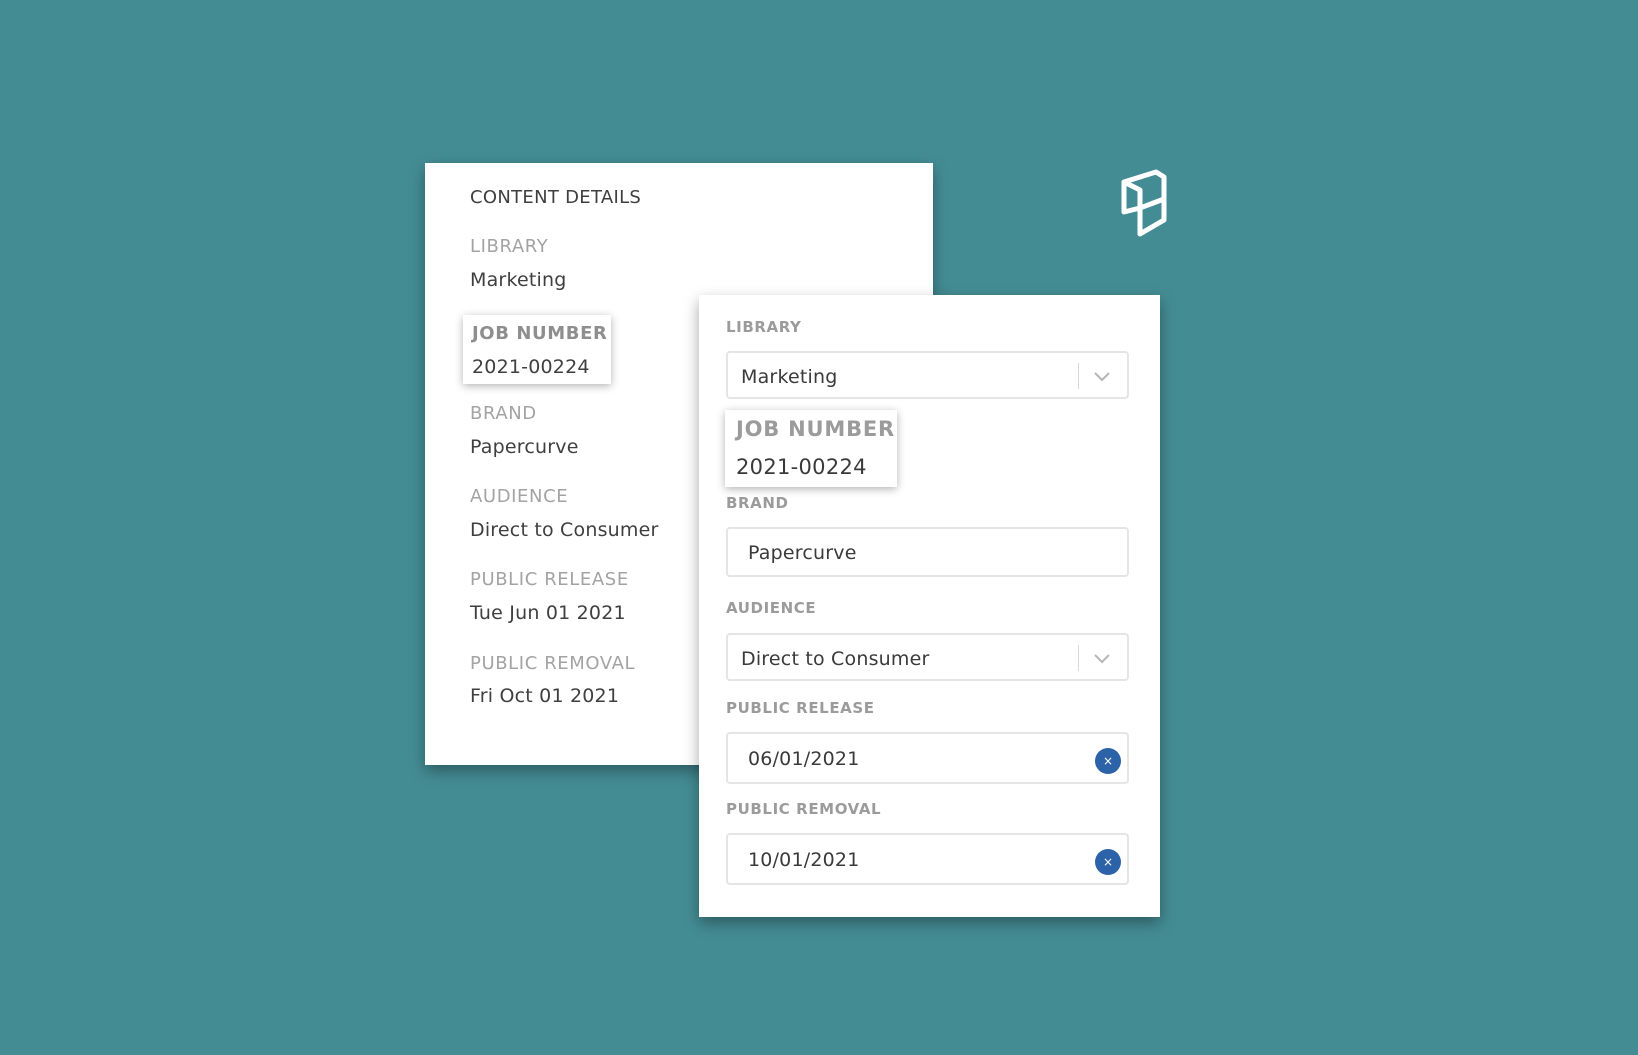 This screenshot has width=1638, height=1055. Describe the element at coordinates (816, 429) in the screenshot. I see `form-job-number-label: JOB NUMBER` at that location.